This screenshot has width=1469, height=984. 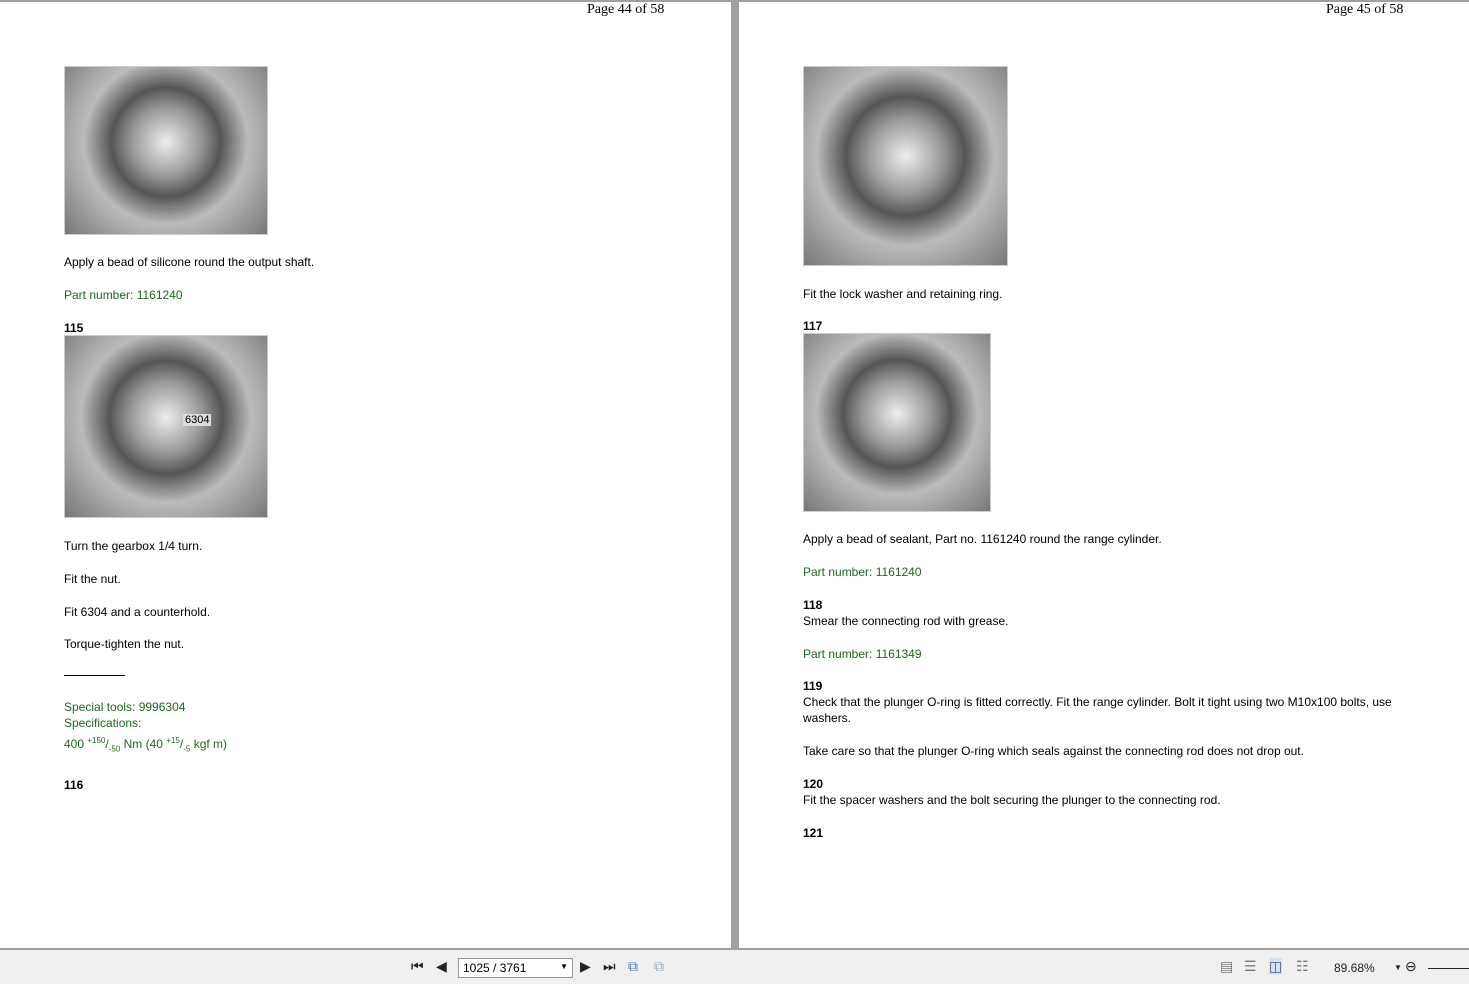 What do you see at coordinates (197, 420) in the screenshot?
I see `photo-label: 6304` at bounding box center [197, 420].